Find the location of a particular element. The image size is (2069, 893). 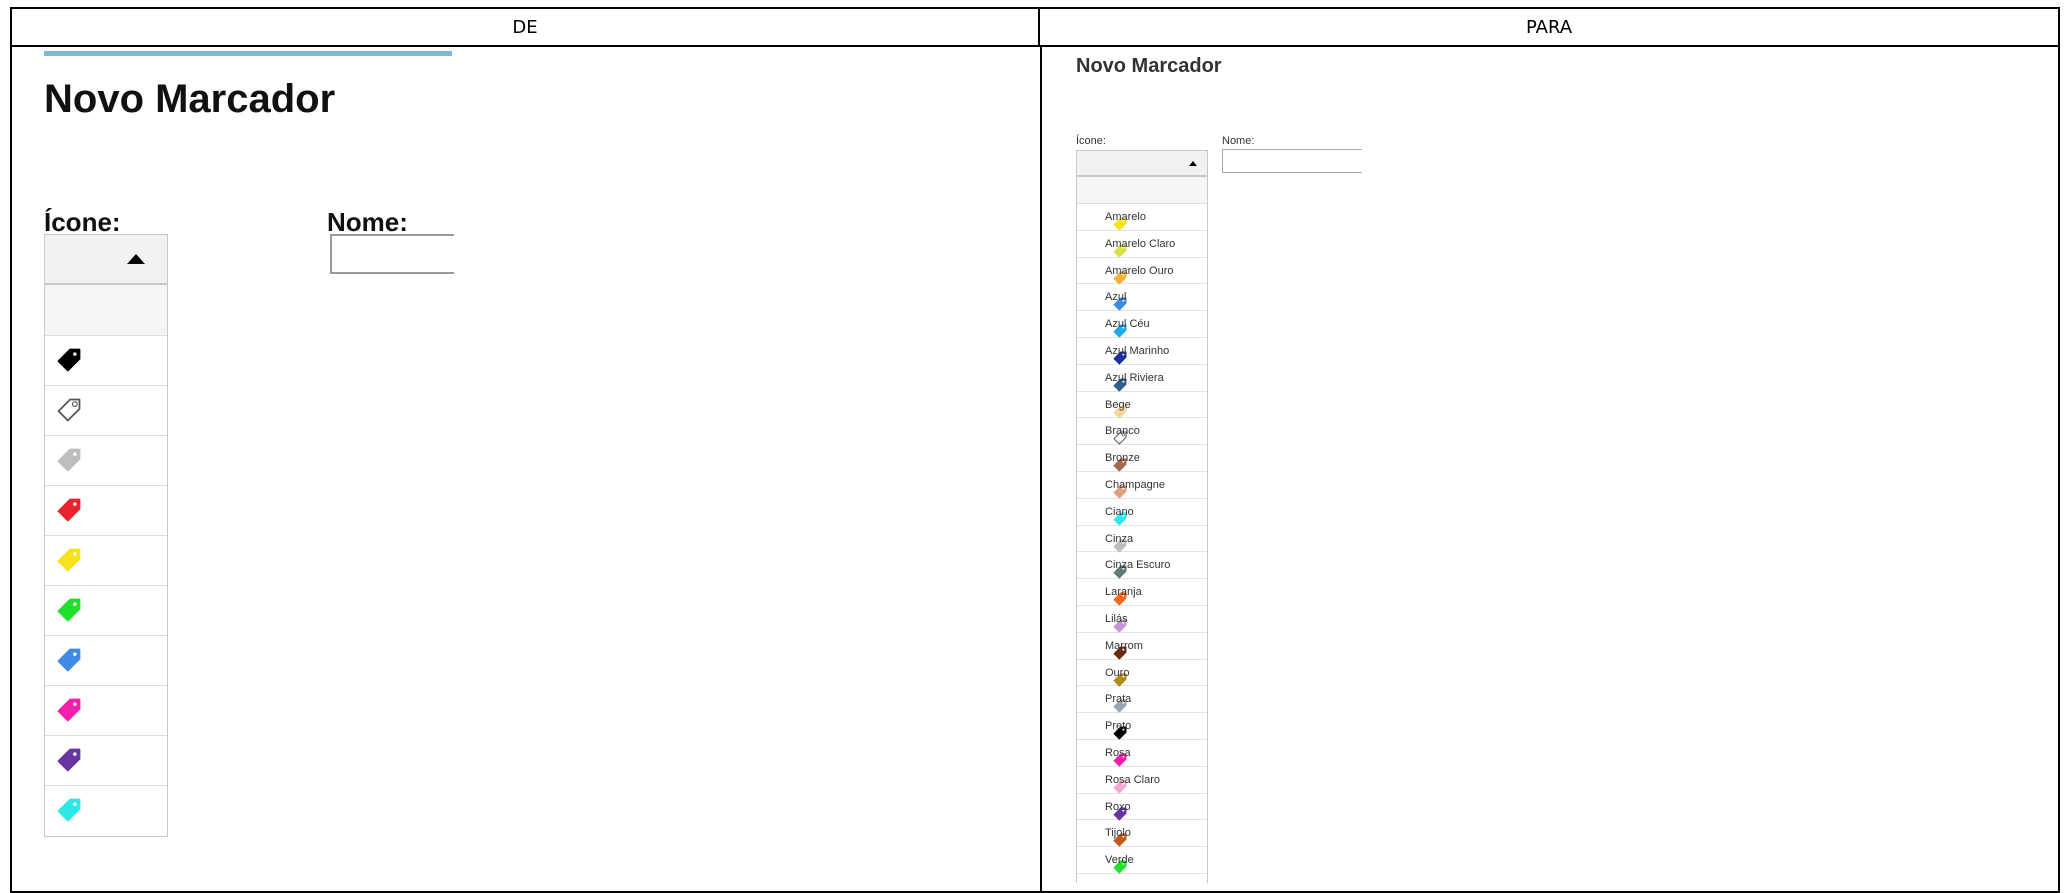

icon-option: Azul Riviera is located at coordinates (1142, 378).